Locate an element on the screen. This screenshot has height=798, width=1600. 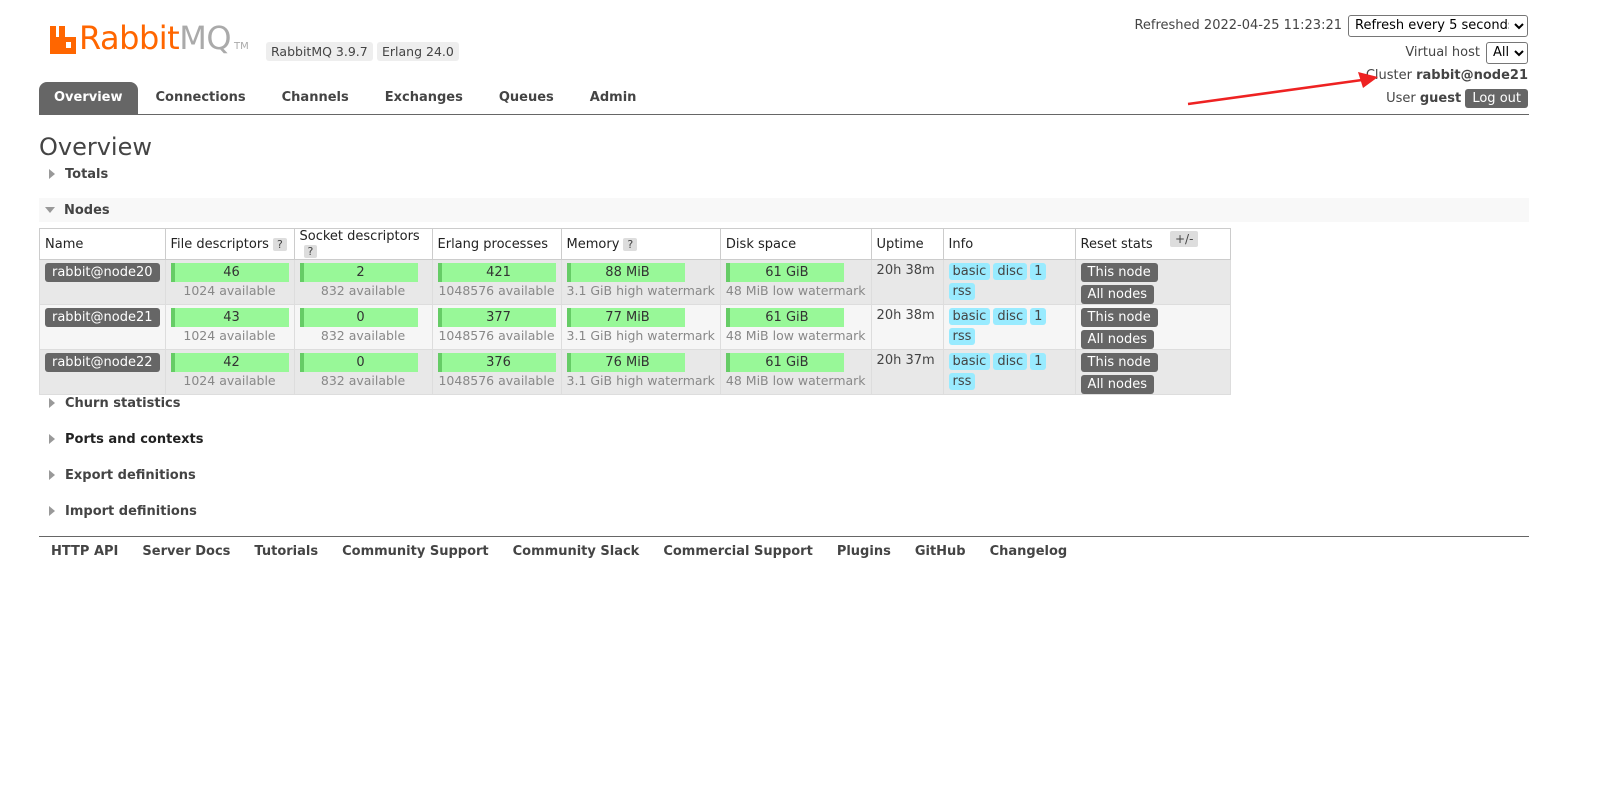
tab-connections: Connections is located at coordinates (201, 98).